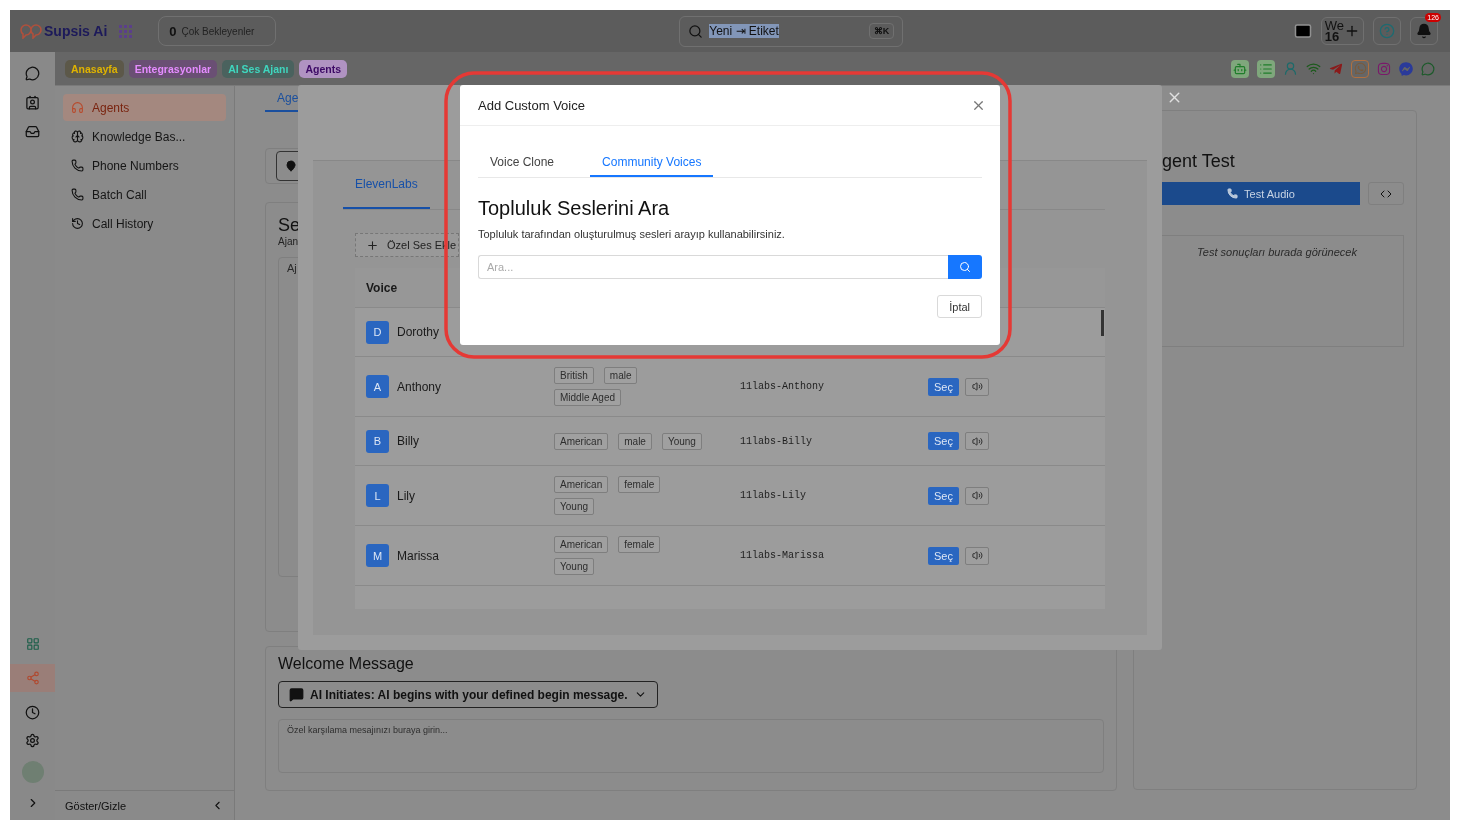  I want to click on voice-name: Billy, so click(408, 441).